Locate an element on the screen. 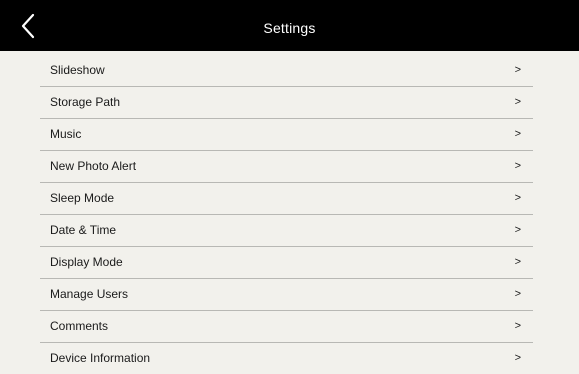 The height and width of the screenshot is (374, 579). settings-item-storage-path: Storage Path > is located at coordinates (286, 103).